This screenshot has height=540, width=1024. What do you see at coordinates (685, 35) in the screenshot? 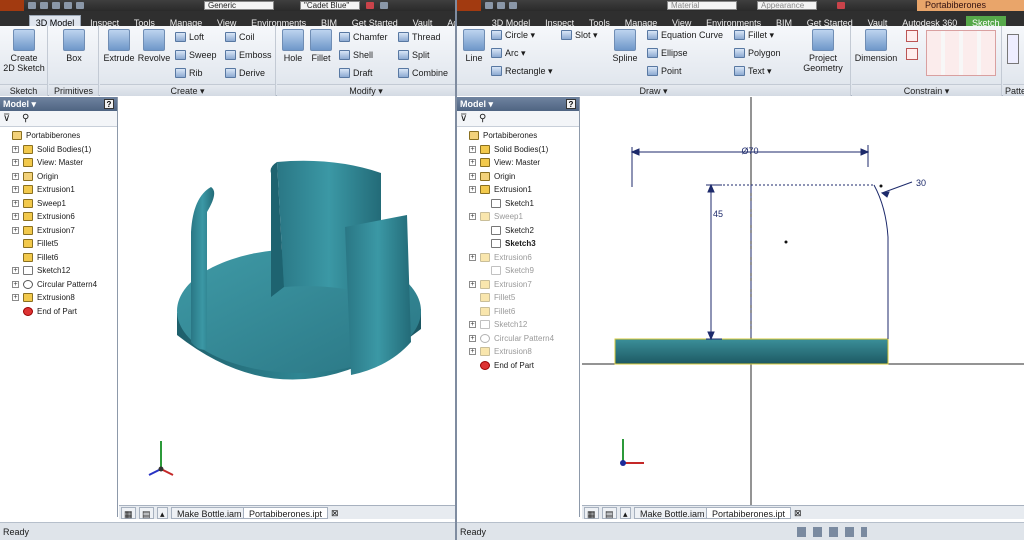
I see `equation-curve-button: Equation Curve` at bounding box center [685, 35].